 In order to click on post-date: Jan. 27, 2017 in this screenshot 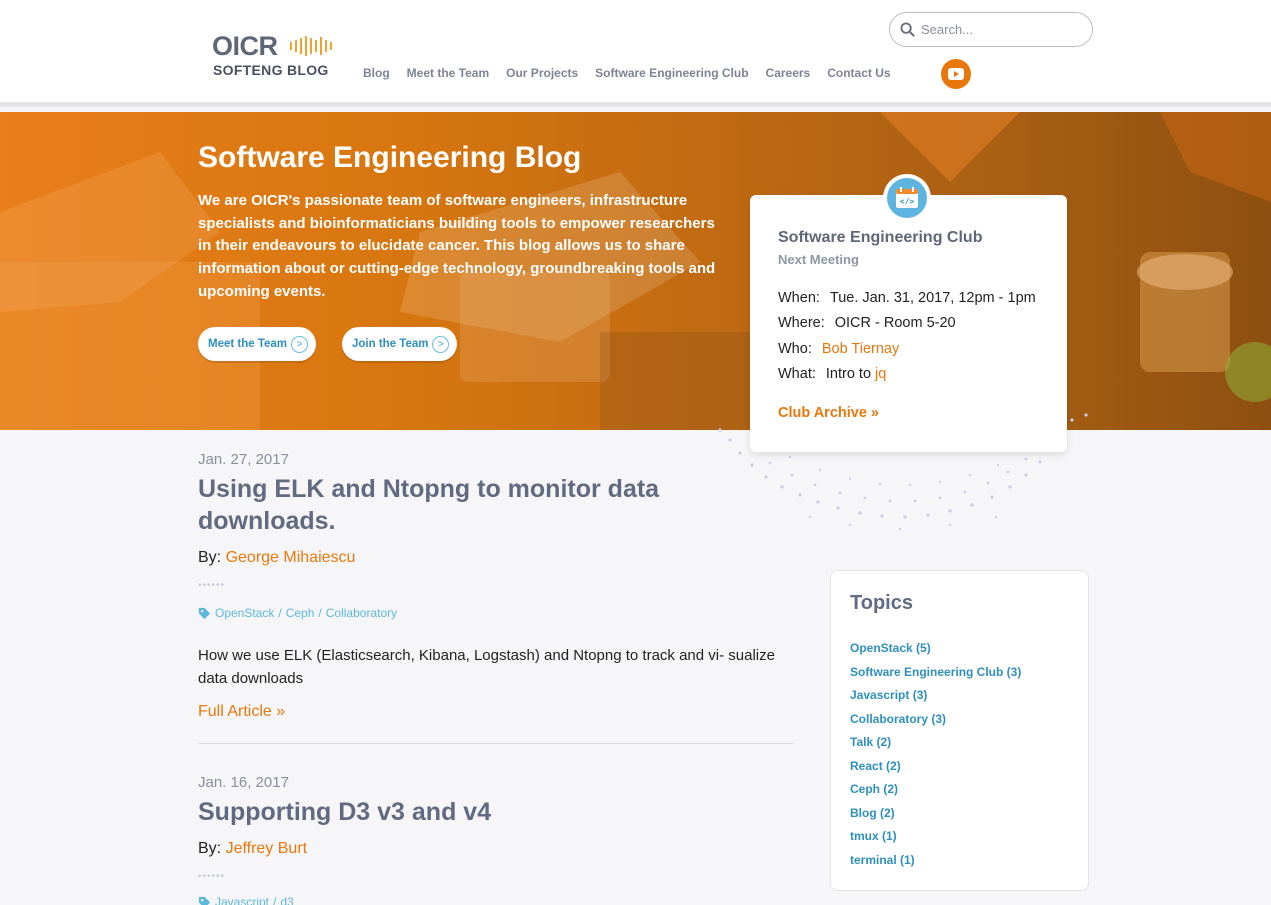, I will do `click(243, 459)`.